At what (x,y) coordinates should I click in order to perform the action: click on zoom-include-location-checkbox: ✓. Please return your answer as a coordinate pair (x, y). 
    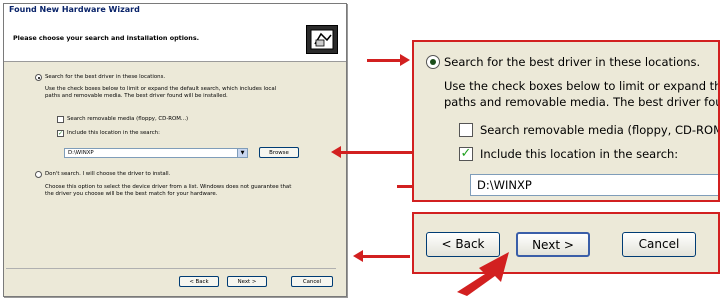
    Looking at the image, I should click on (466, 154).